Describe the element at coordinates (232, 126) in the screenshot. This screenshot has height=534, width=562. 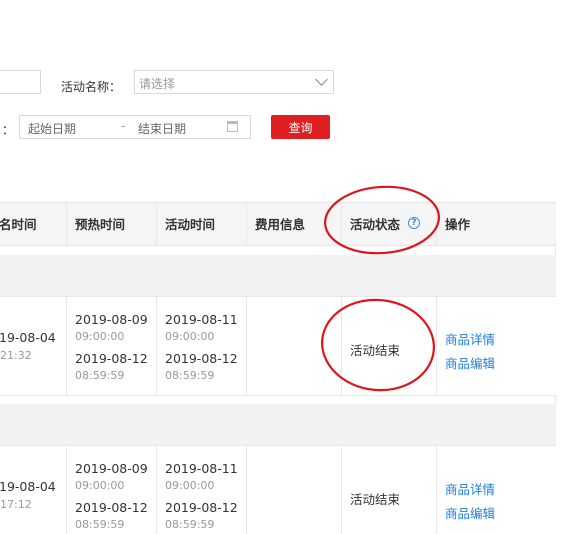
I see `calendar-icon` at that location.